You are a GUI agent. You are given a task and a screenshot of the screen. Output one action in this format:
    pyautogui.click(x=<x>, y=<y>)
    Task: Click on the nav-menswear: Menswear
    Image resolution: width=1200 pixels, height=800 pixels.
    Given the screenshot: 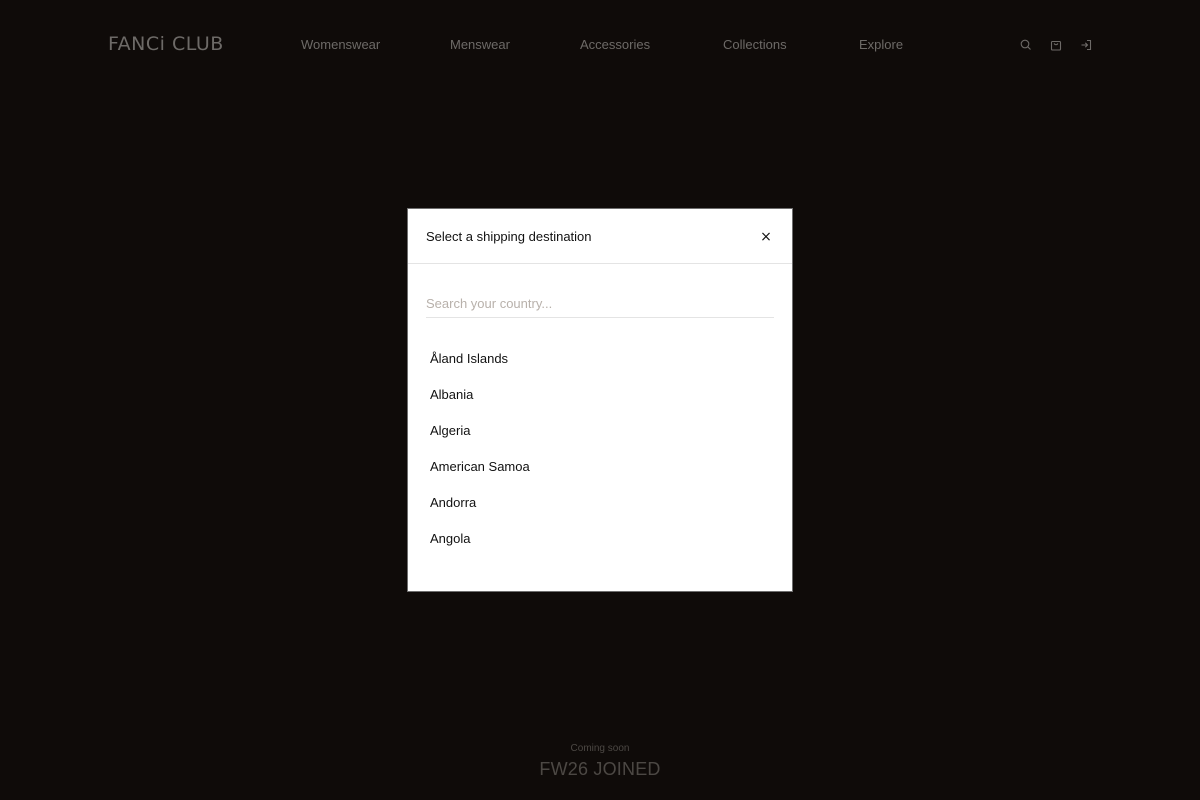 What is the action you would take?
    pyautogui.click(x=480, y=44)
    